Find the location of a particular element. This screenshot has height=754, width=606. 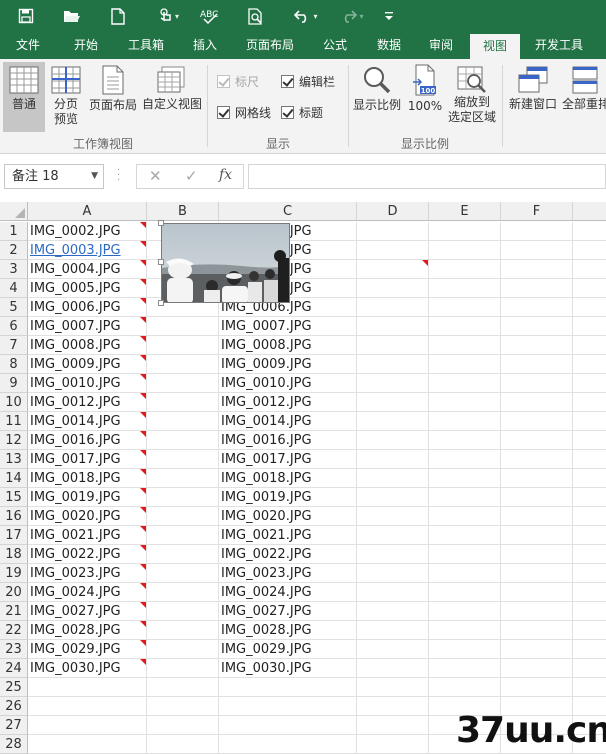

page-break-preview-button: 分页 预览 is located at coordinates (66, 97).